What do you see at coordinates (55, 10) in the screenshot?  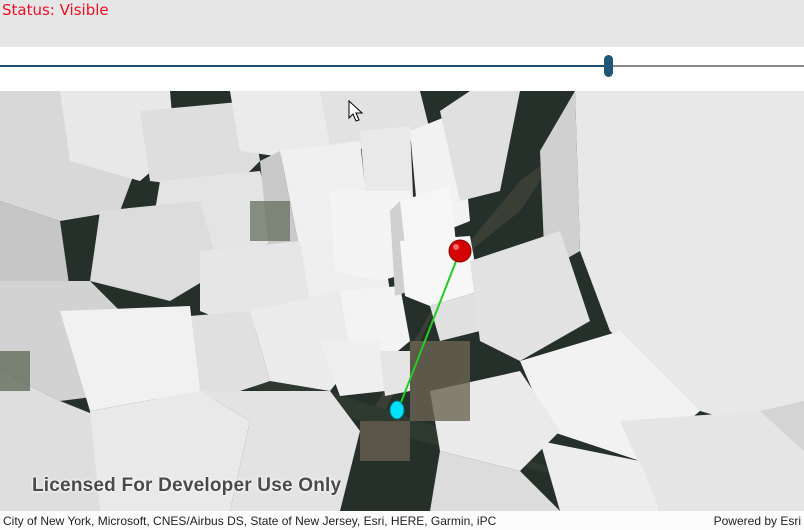 I see `status-text: Status: Visible` at bounding box center [55, 10].